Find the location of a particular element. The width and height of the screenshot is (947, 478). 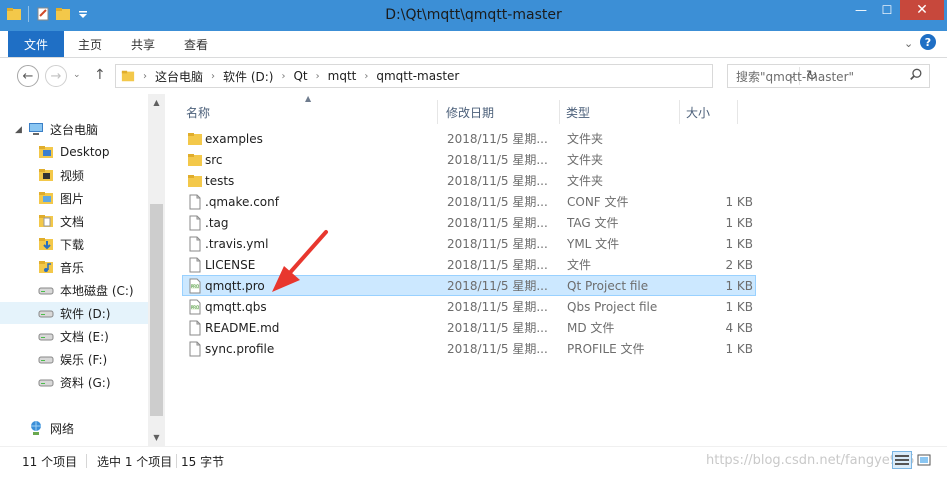

file-name: qmqtt.qbs is located at coordinates (236, 306).